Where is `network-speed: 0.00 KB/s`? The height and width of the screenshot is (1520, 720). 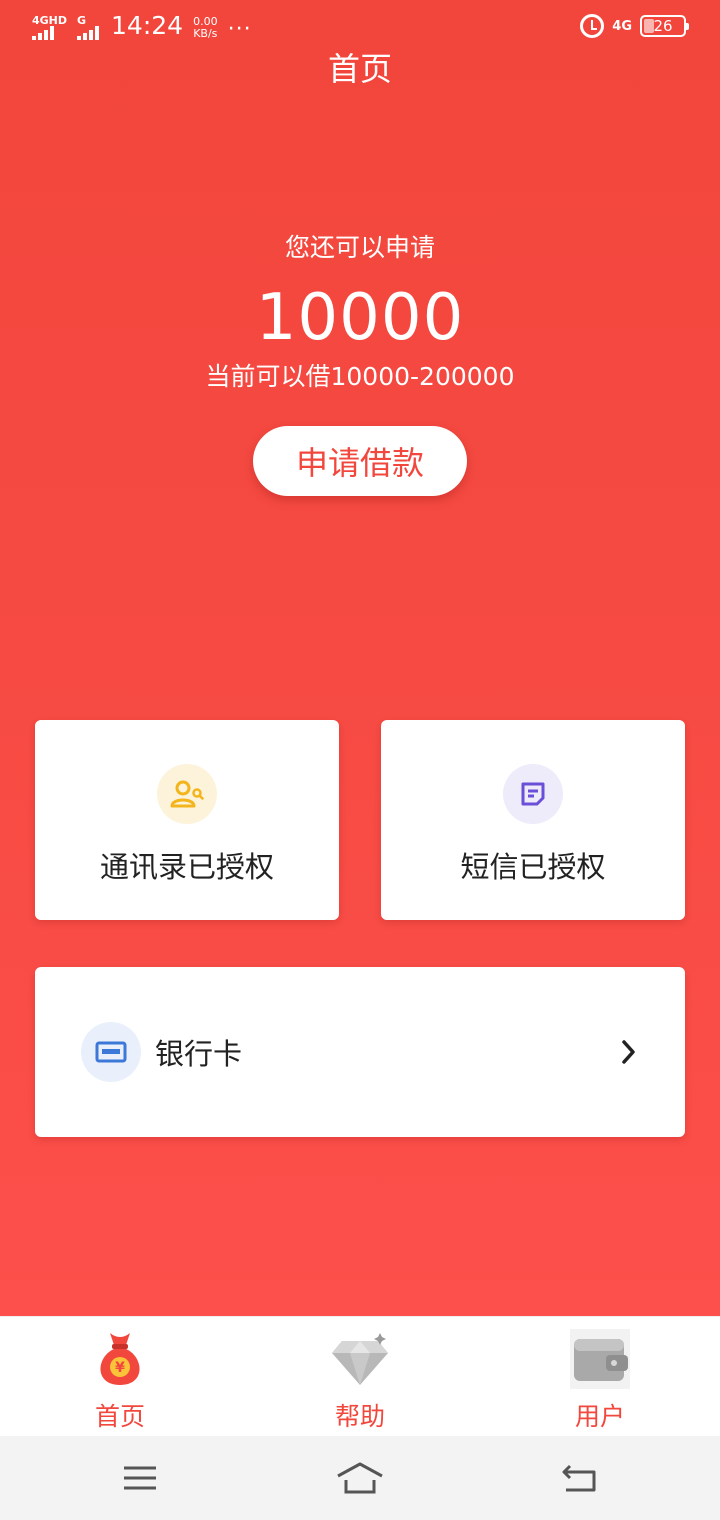 network-speed: 0.00 KB/s is located at coordinates (205, 28).